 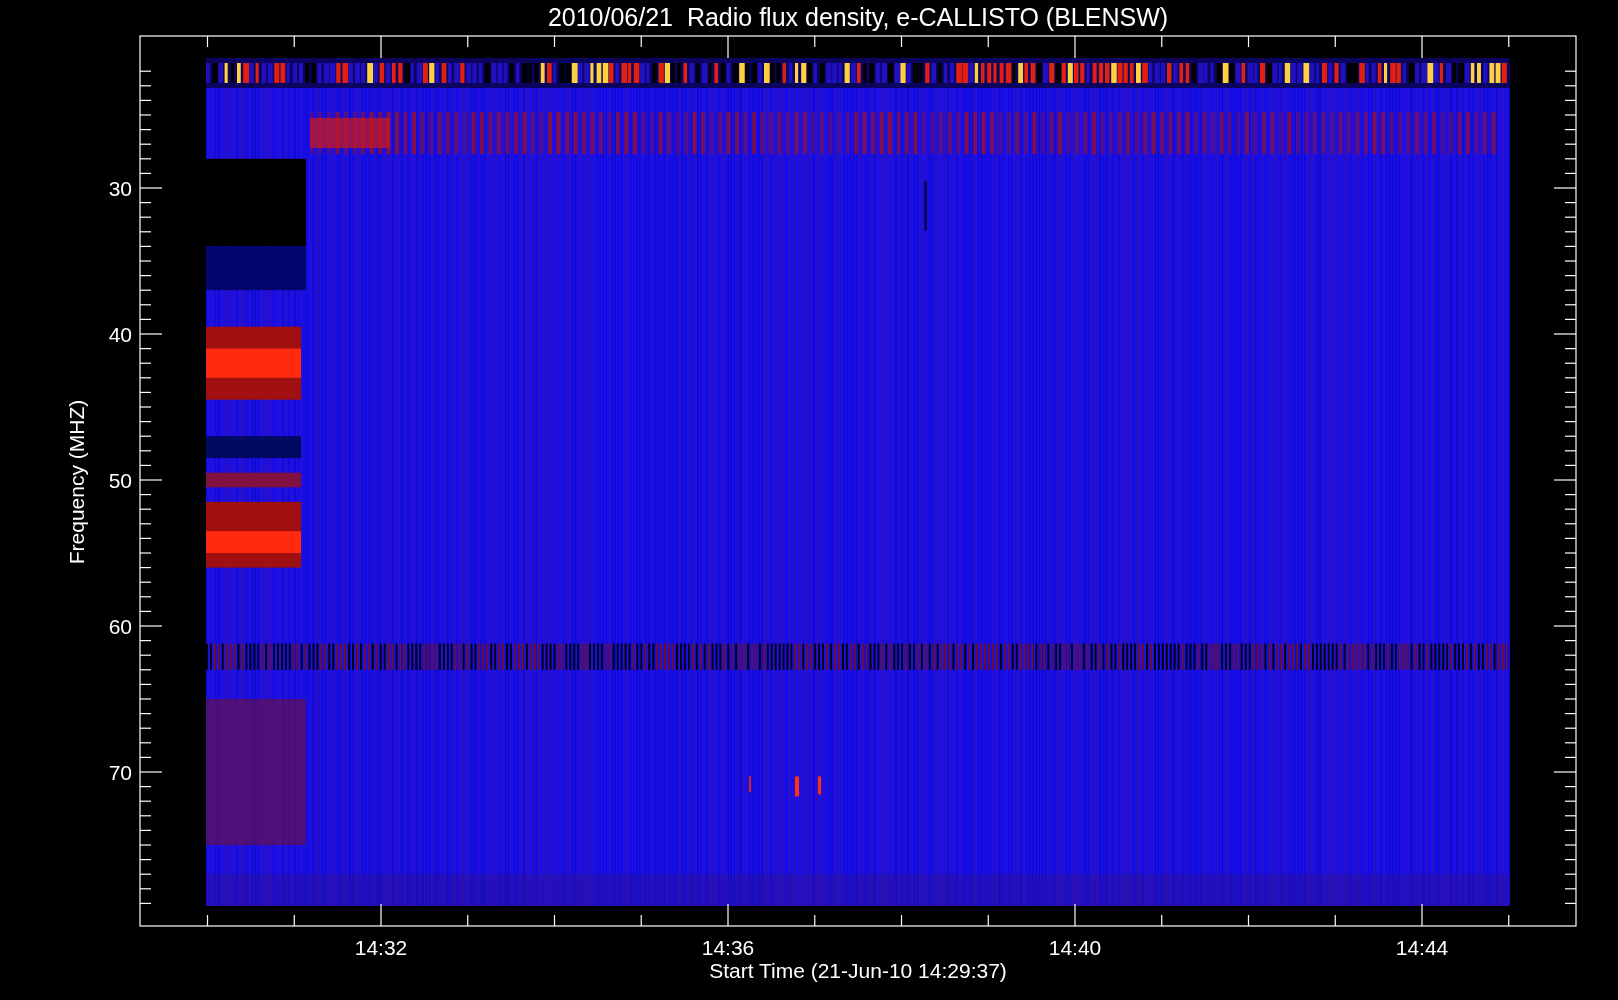 I want to click on y-tick-label: 50, so click(x=120, y=480).